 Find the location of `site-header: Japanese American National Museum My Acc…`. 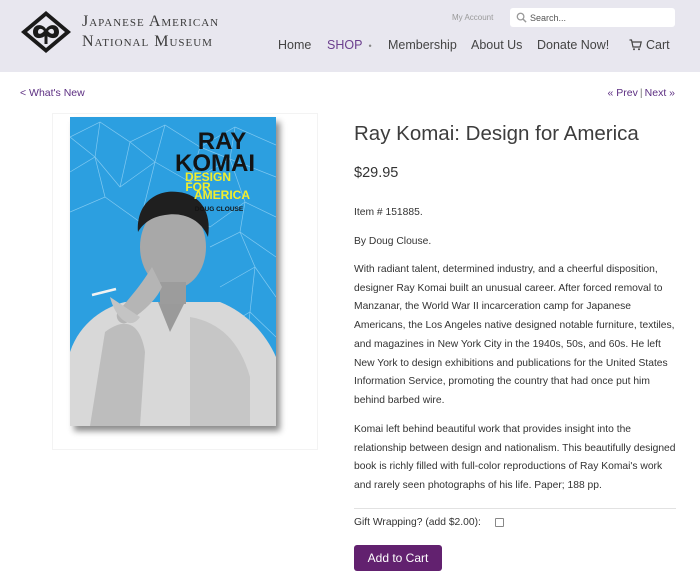

site-header: Japanese American National Museum My Acc… is located at coordinates (350, 36).